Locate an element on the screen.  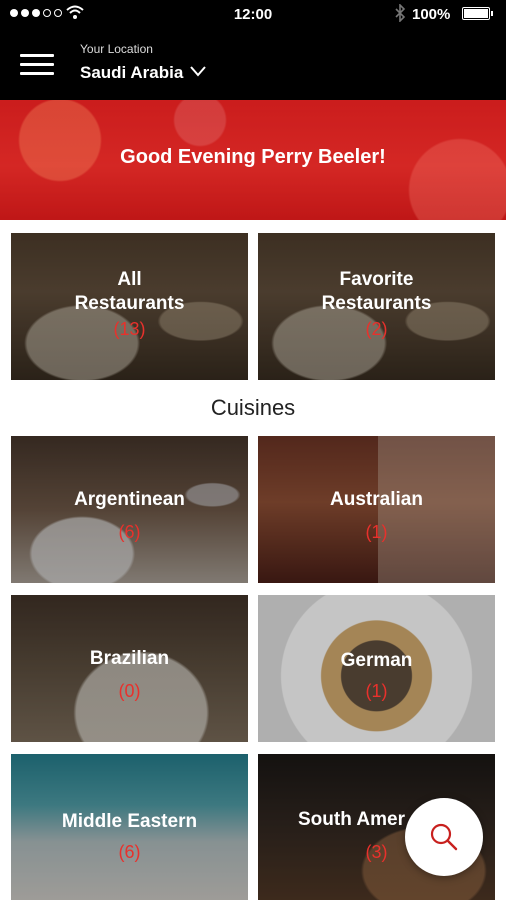
cuisine-tile-german: German (1) is located at coordinates (376, 668).